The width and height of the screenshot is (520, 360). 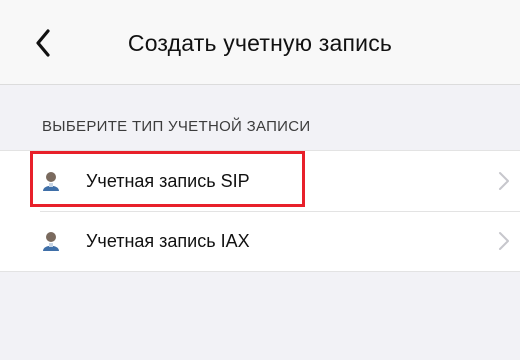 I want to click on section-header: ВЫБЕРИТЕ ТИП УЧЕТНОЙ ЗАПИСИ, so click(x=176, y=126).